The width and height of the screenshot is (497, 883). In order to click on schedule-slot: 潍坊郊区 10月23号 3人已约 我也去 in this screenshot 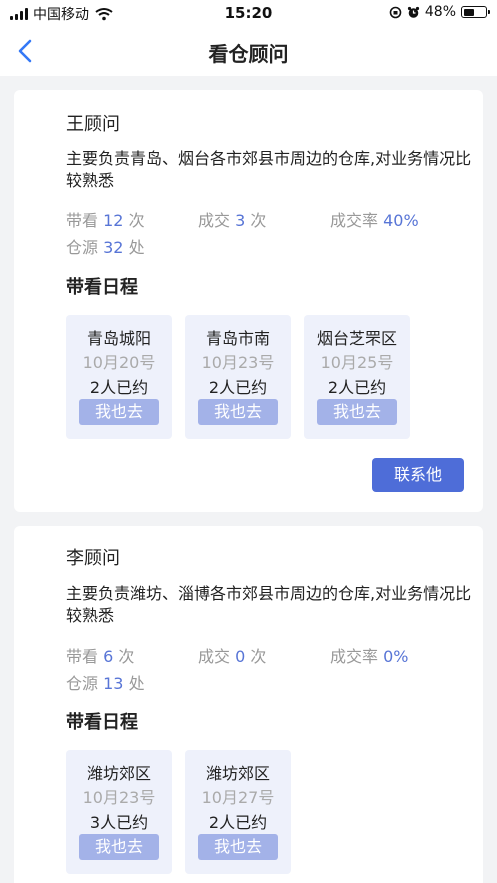, I will do `click(119, 812)`.